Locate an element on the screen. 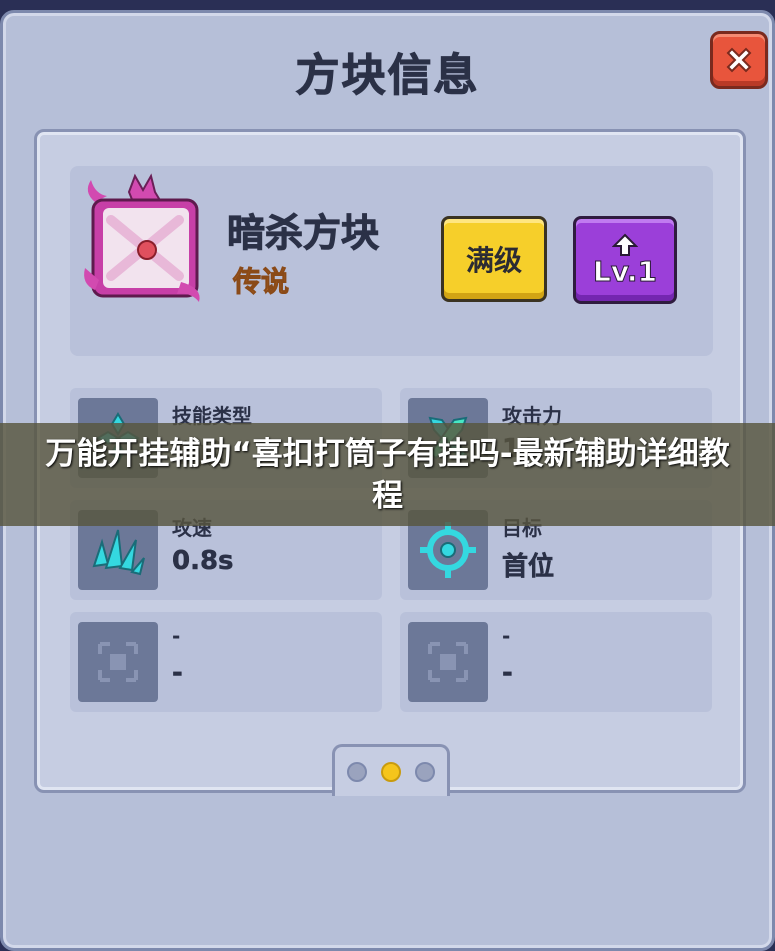  assassin-block-icon is located at coordinates (142, 237).